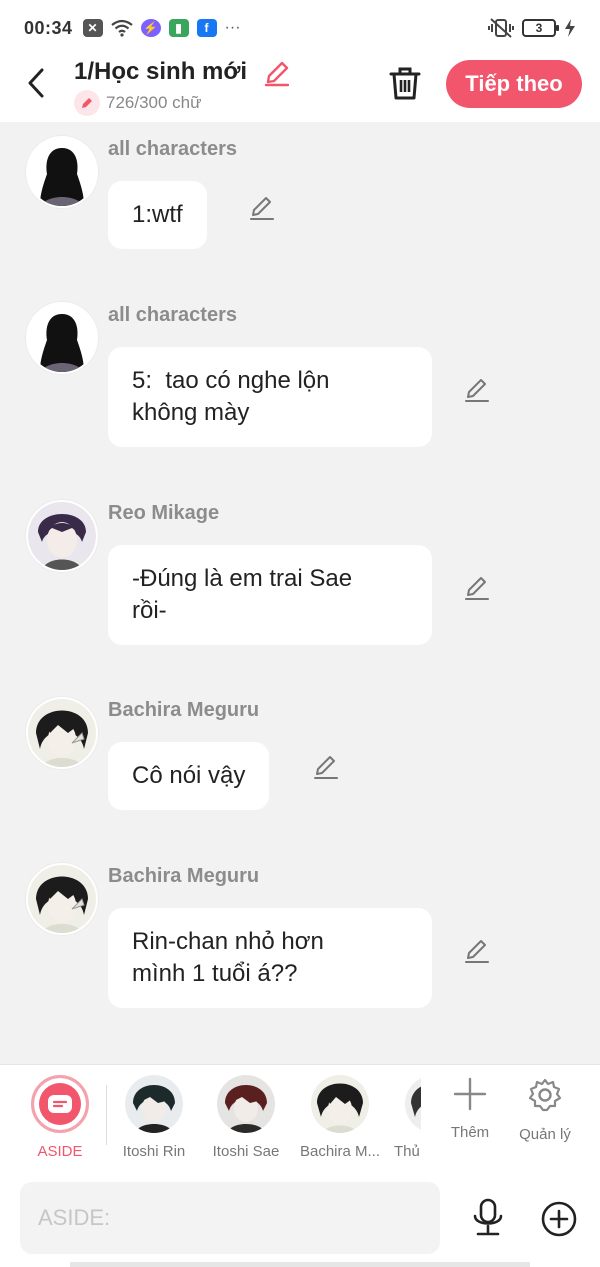 The image size is (600, 1267). I want to click on message-bubble: Rin-chan nhỏ hơn mình 1 tuổi á??, so click(270, 958).